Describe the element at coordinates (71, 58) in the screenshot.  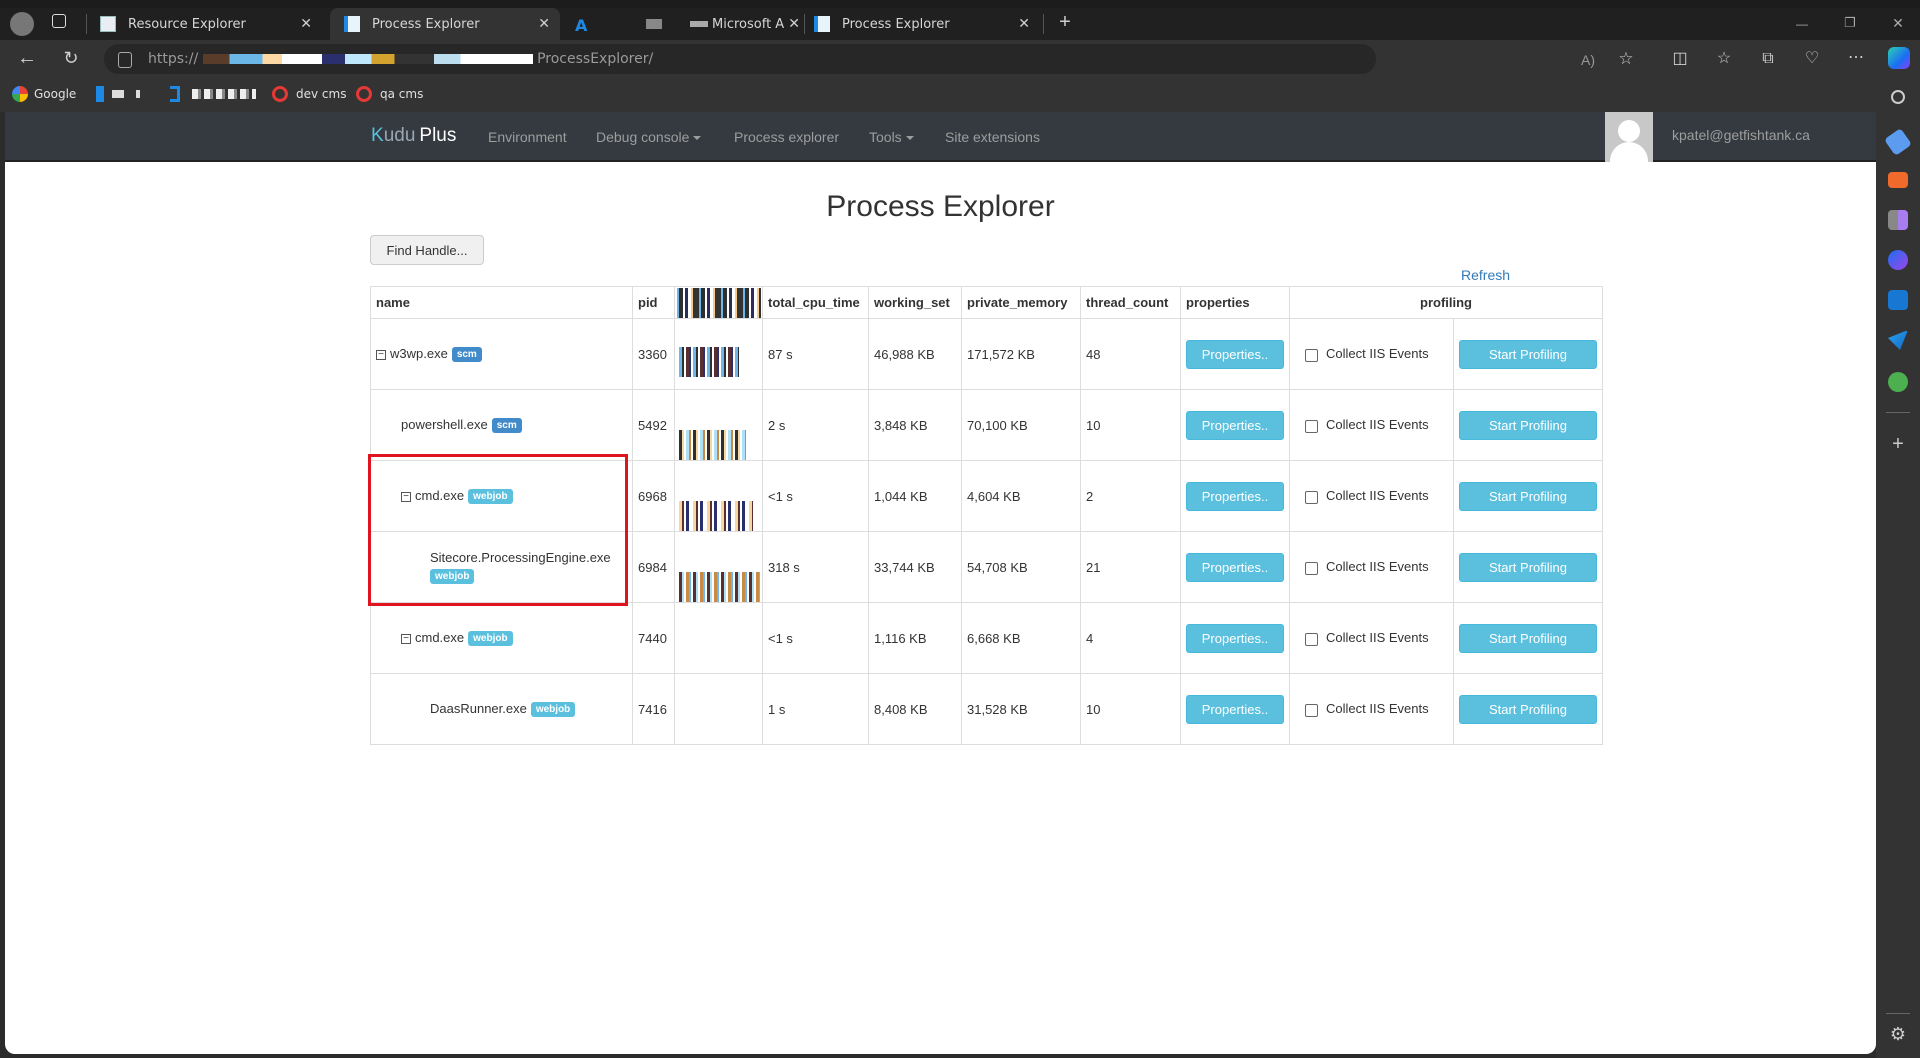
I see `reload-icon: ↻` at that location.